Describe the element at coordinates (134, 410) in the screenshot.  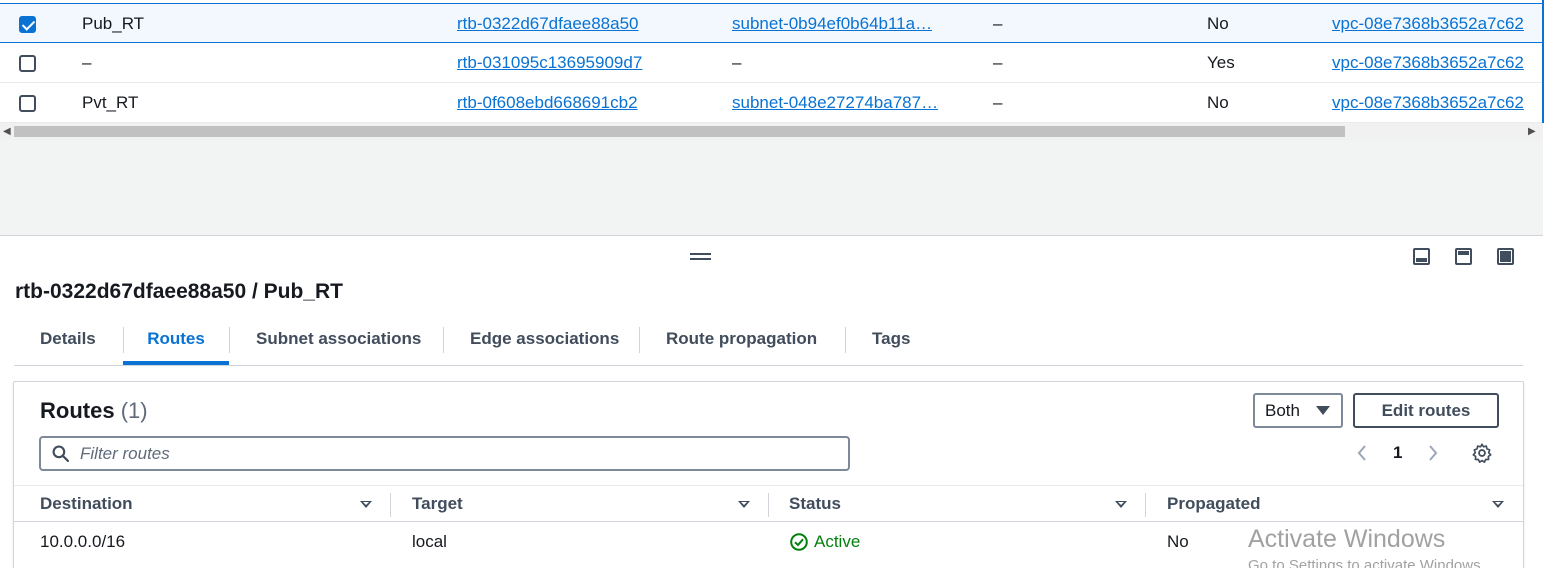
I see `routes-count: (1)` at that location.